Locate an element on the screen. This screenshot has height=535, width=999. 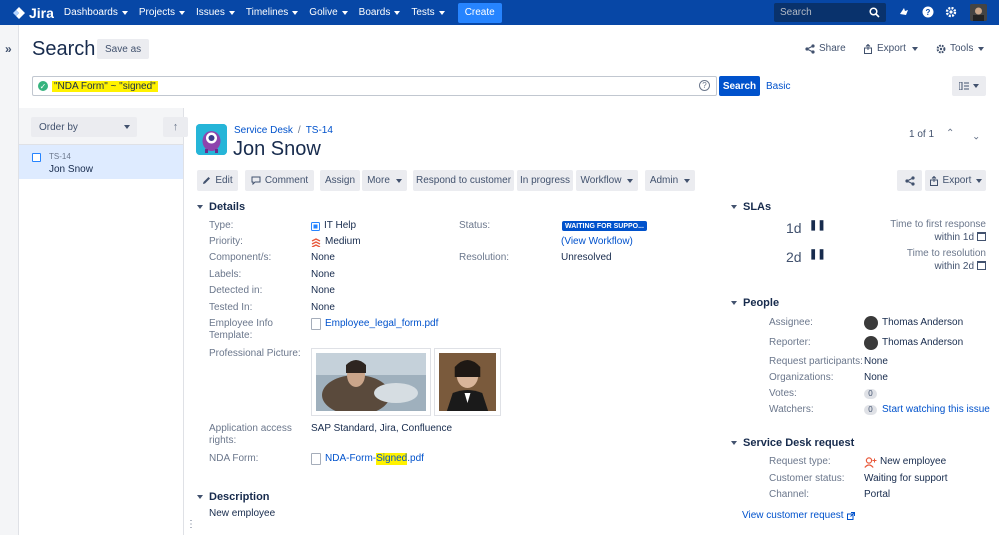
user-avatar is located at coordinates (978, 12).